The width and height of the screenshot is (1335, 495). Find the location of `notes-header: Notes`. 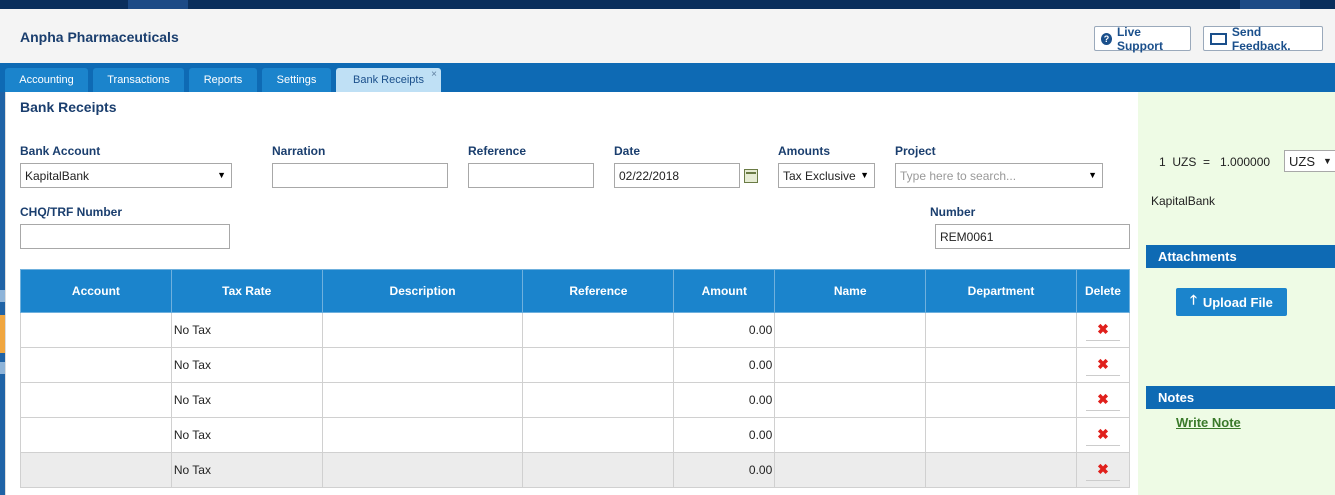

notes-header: Notes is located at coordinates (1240, 397).